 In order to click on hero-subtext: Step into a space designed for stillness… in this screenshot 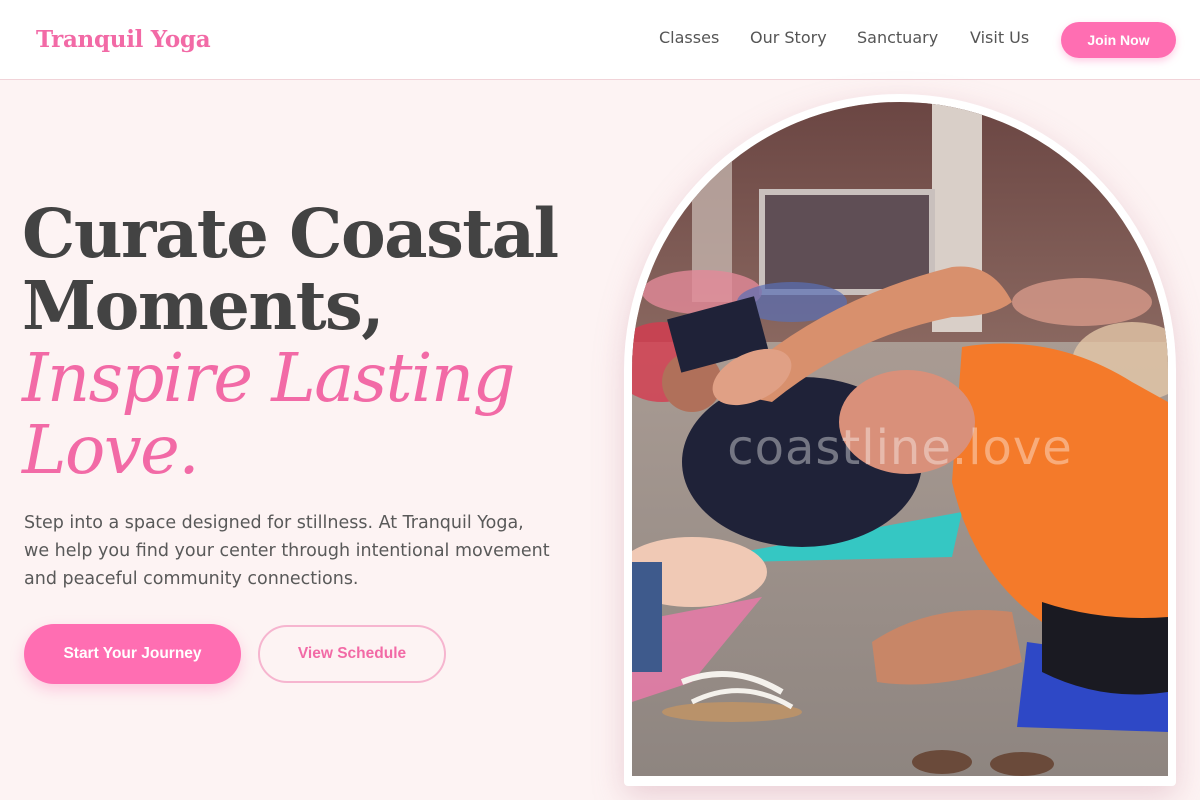, I will do `click(287, 551)`.